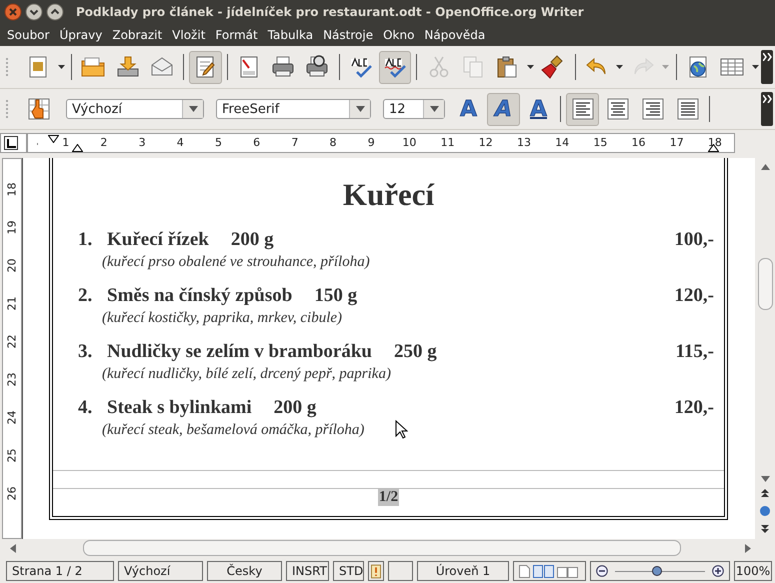  Describe the element at coordinates (158, 240) in the screenshot. I see `dish-name: Kuřecí řízek` at that location.